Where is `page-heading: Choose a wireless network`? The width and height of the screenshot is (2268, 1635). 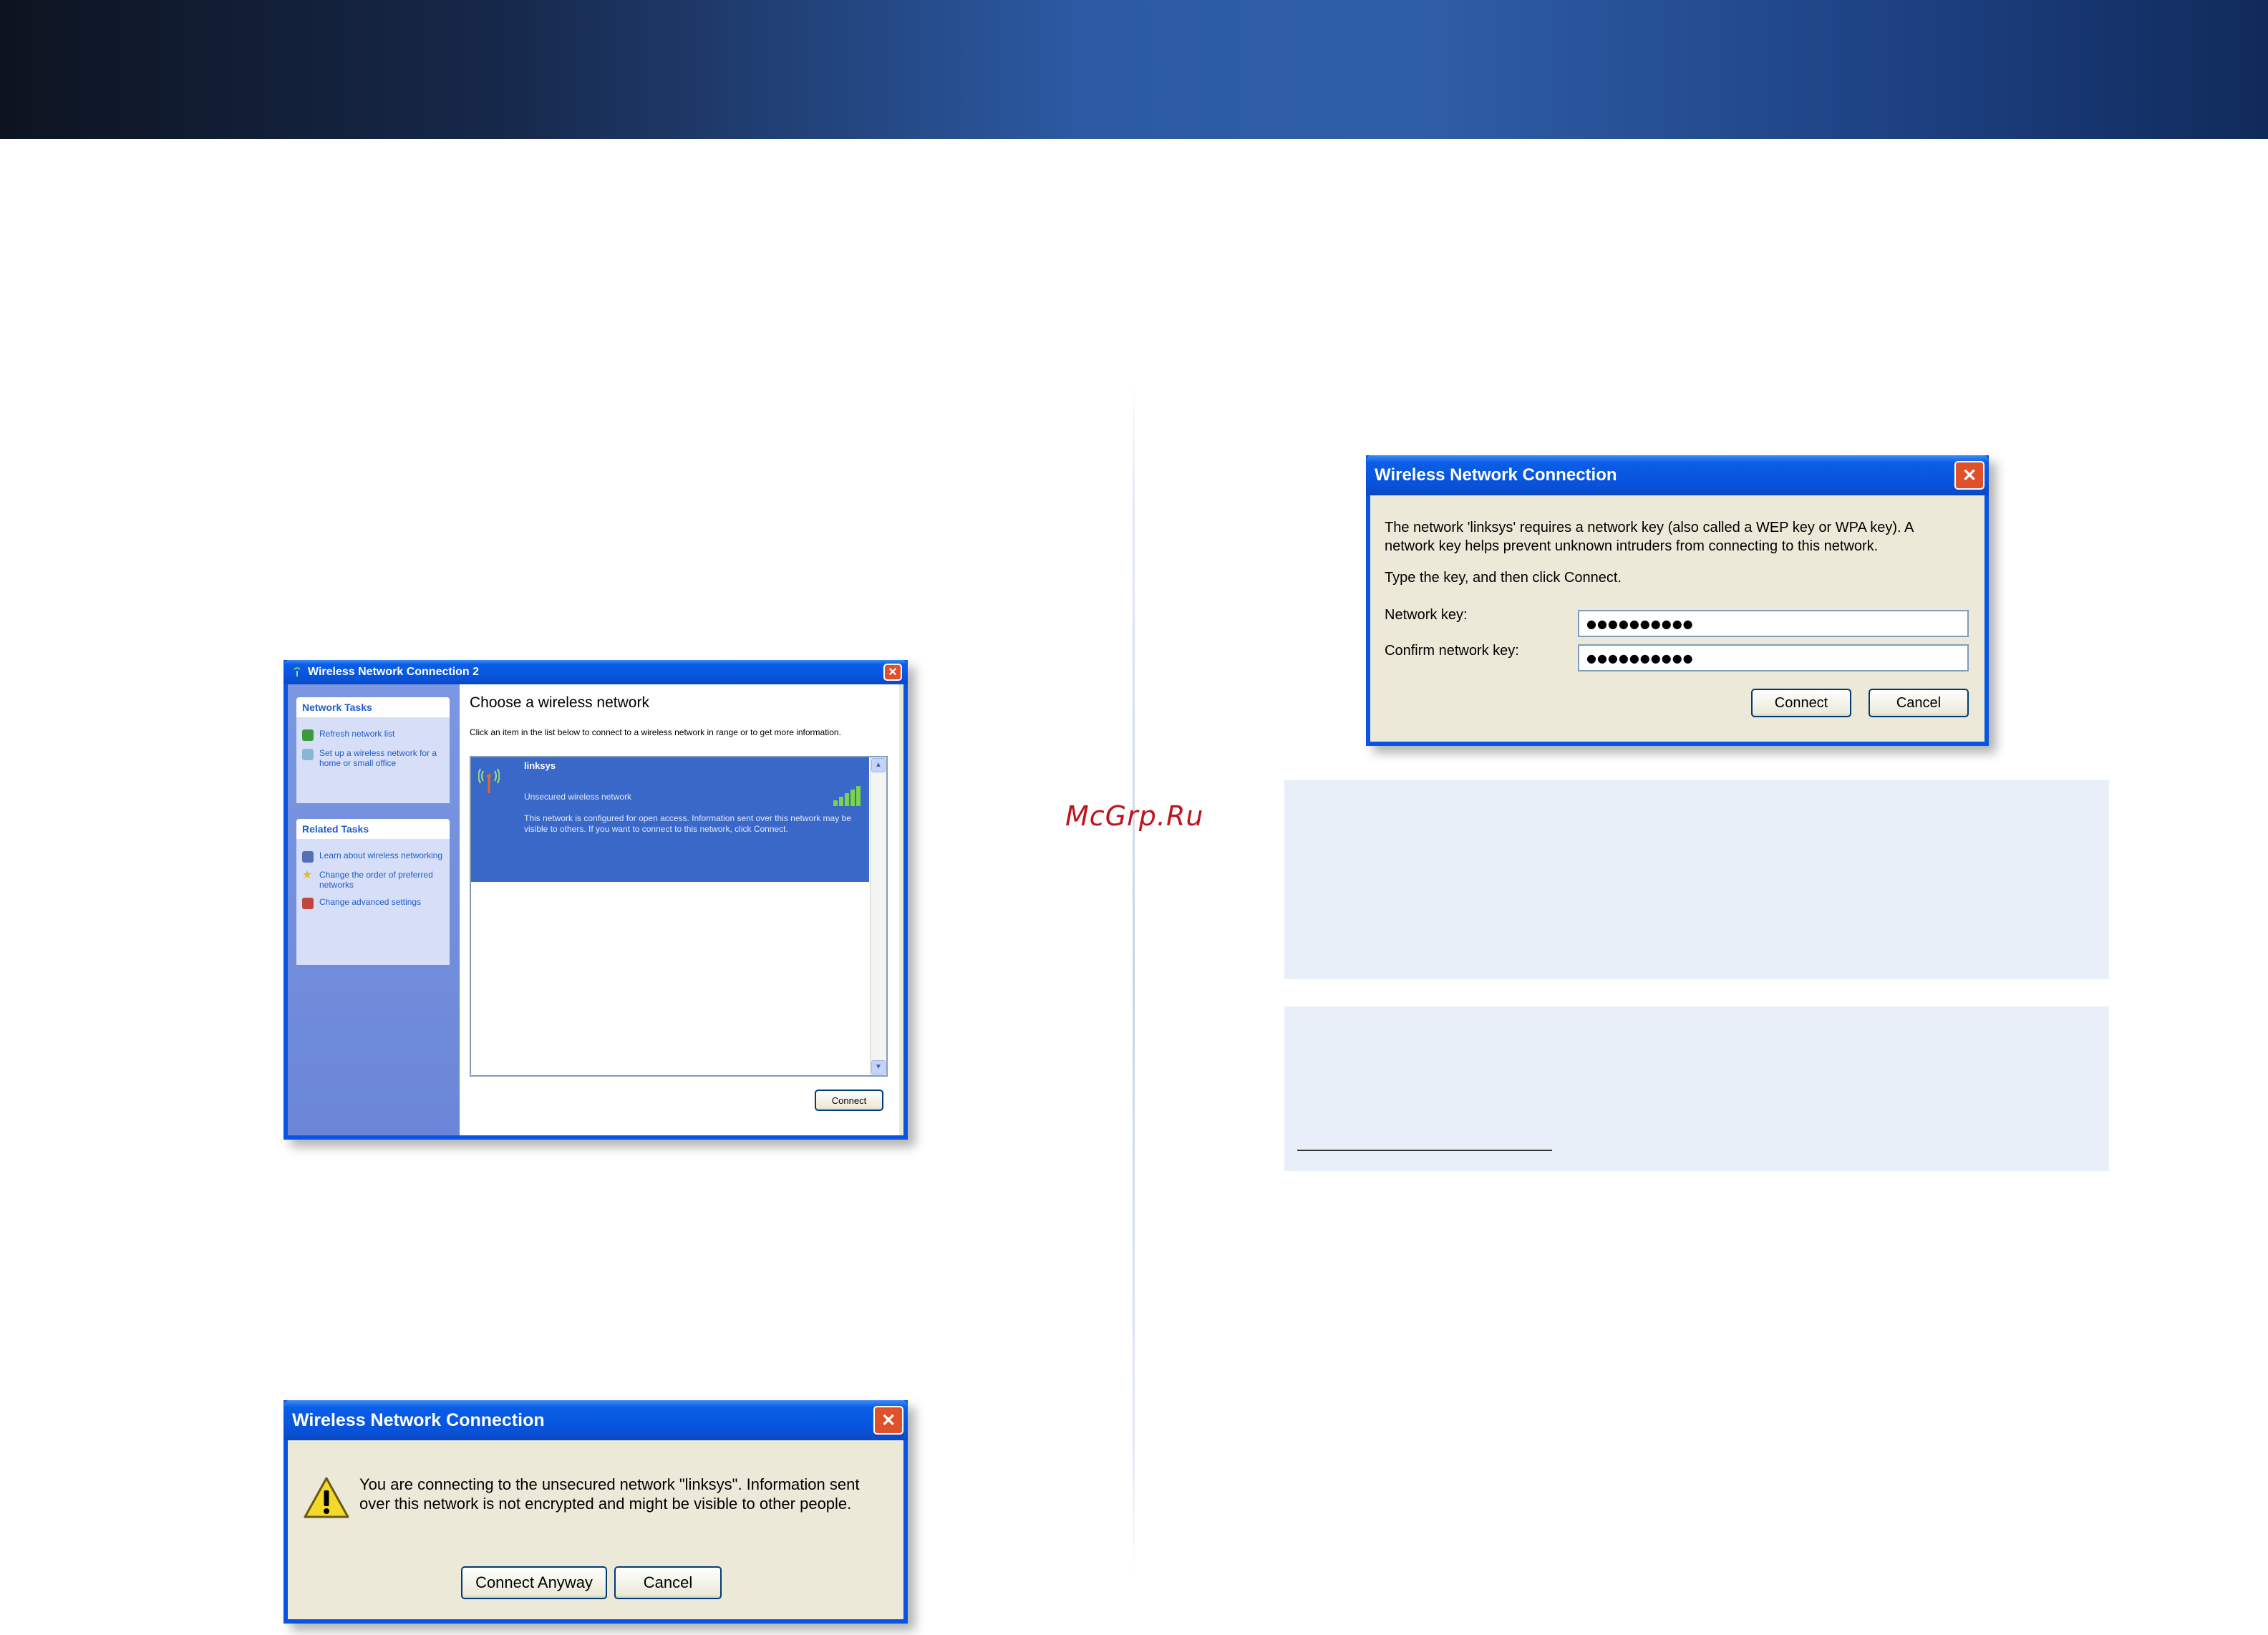
page-heading: Choose a wireless network is located at coordinates (559, 702).